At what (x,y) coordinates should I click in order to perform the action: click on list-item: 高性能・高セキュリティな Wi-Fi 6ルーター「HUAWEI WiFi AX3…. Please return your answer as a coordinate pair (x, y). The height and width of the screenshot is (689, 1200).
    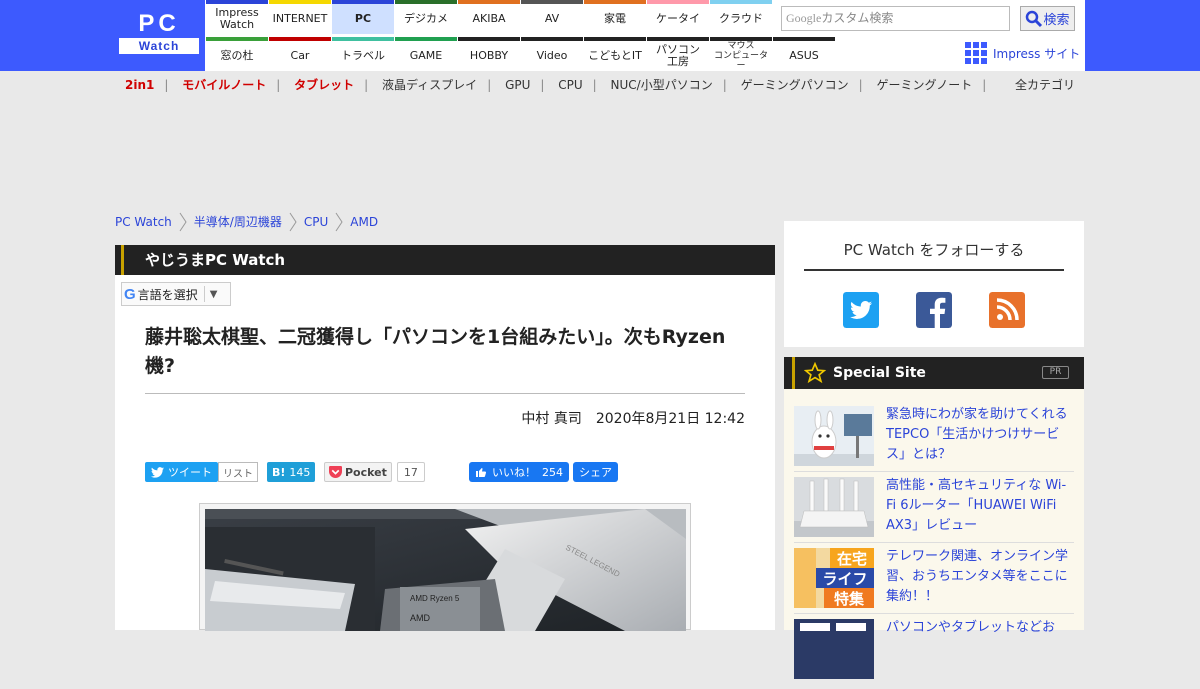
    Looking at the image, I should click on (934, 512).